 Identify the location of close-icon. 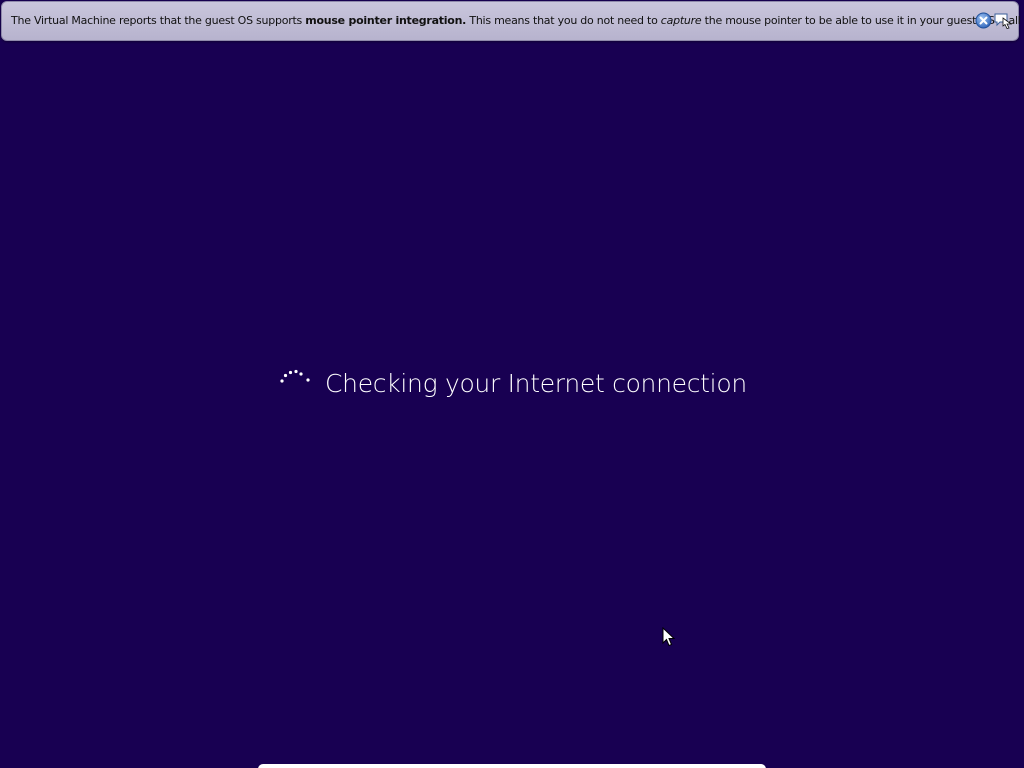
(983, 20).